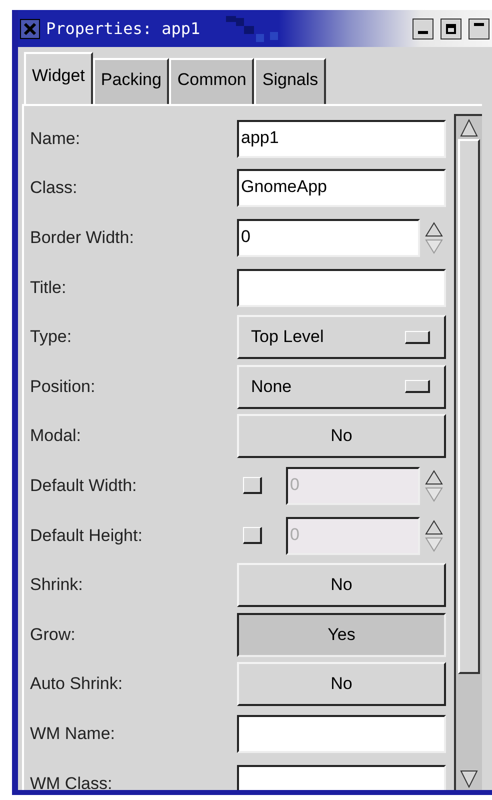 The height and width of the screenshot is (800, 492). What do you see at coordinates (54, 188) in the screenshot?
I see `field-label: Class:` at bounding box center [54, 188].